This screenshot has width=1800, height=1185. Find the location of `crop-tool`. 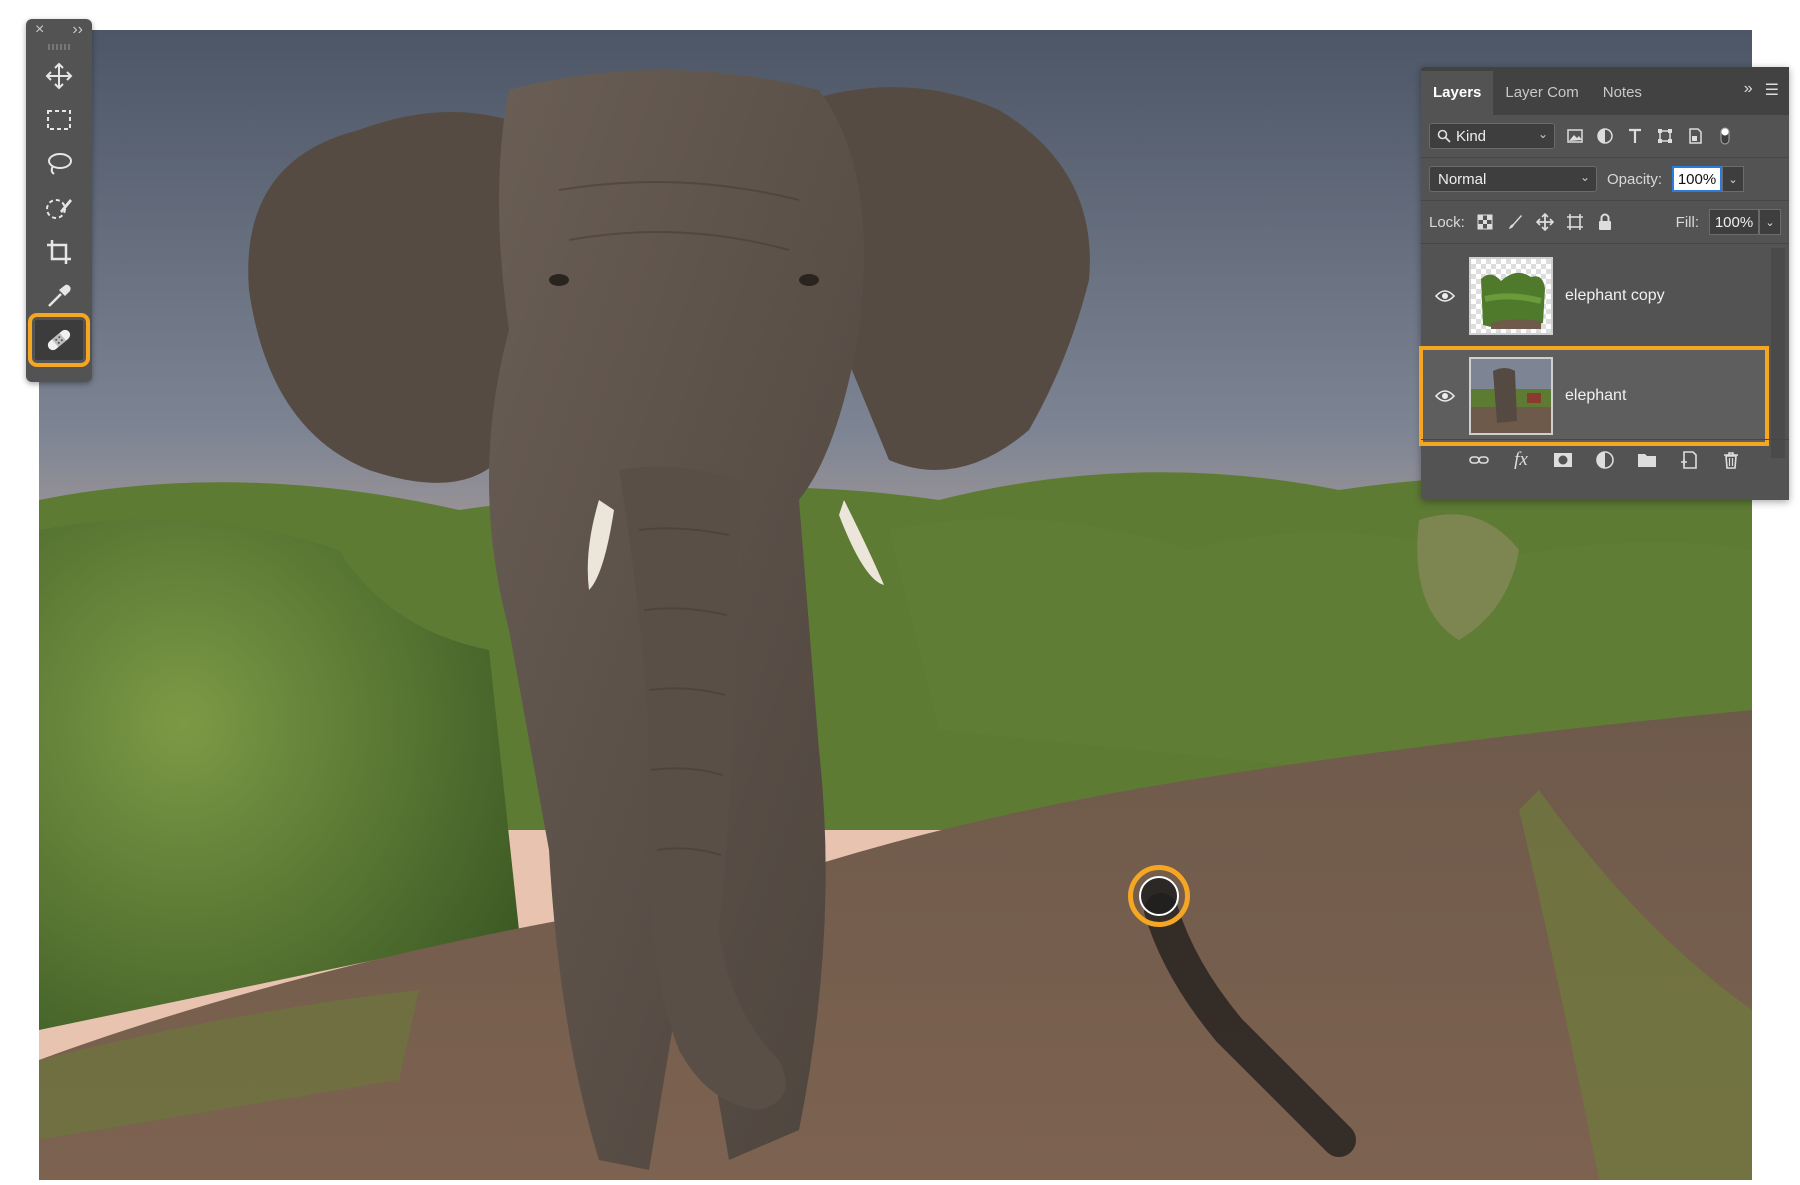

crop-tool is located at coordinates (59, 252).